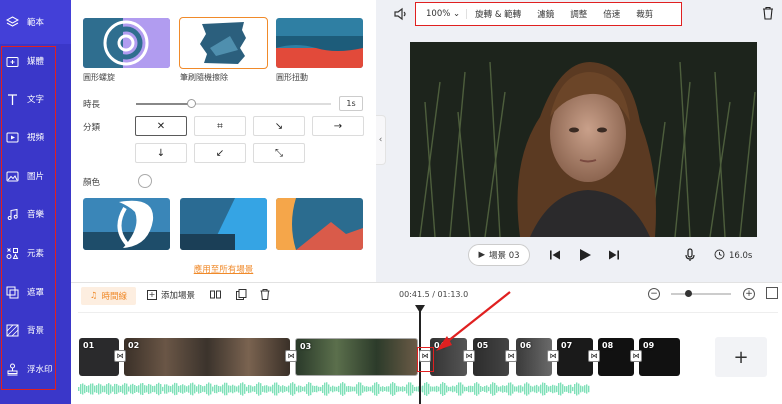 This screenshot has width=782, height=404. I want to click on clip-01: 01, so click(99, 357).